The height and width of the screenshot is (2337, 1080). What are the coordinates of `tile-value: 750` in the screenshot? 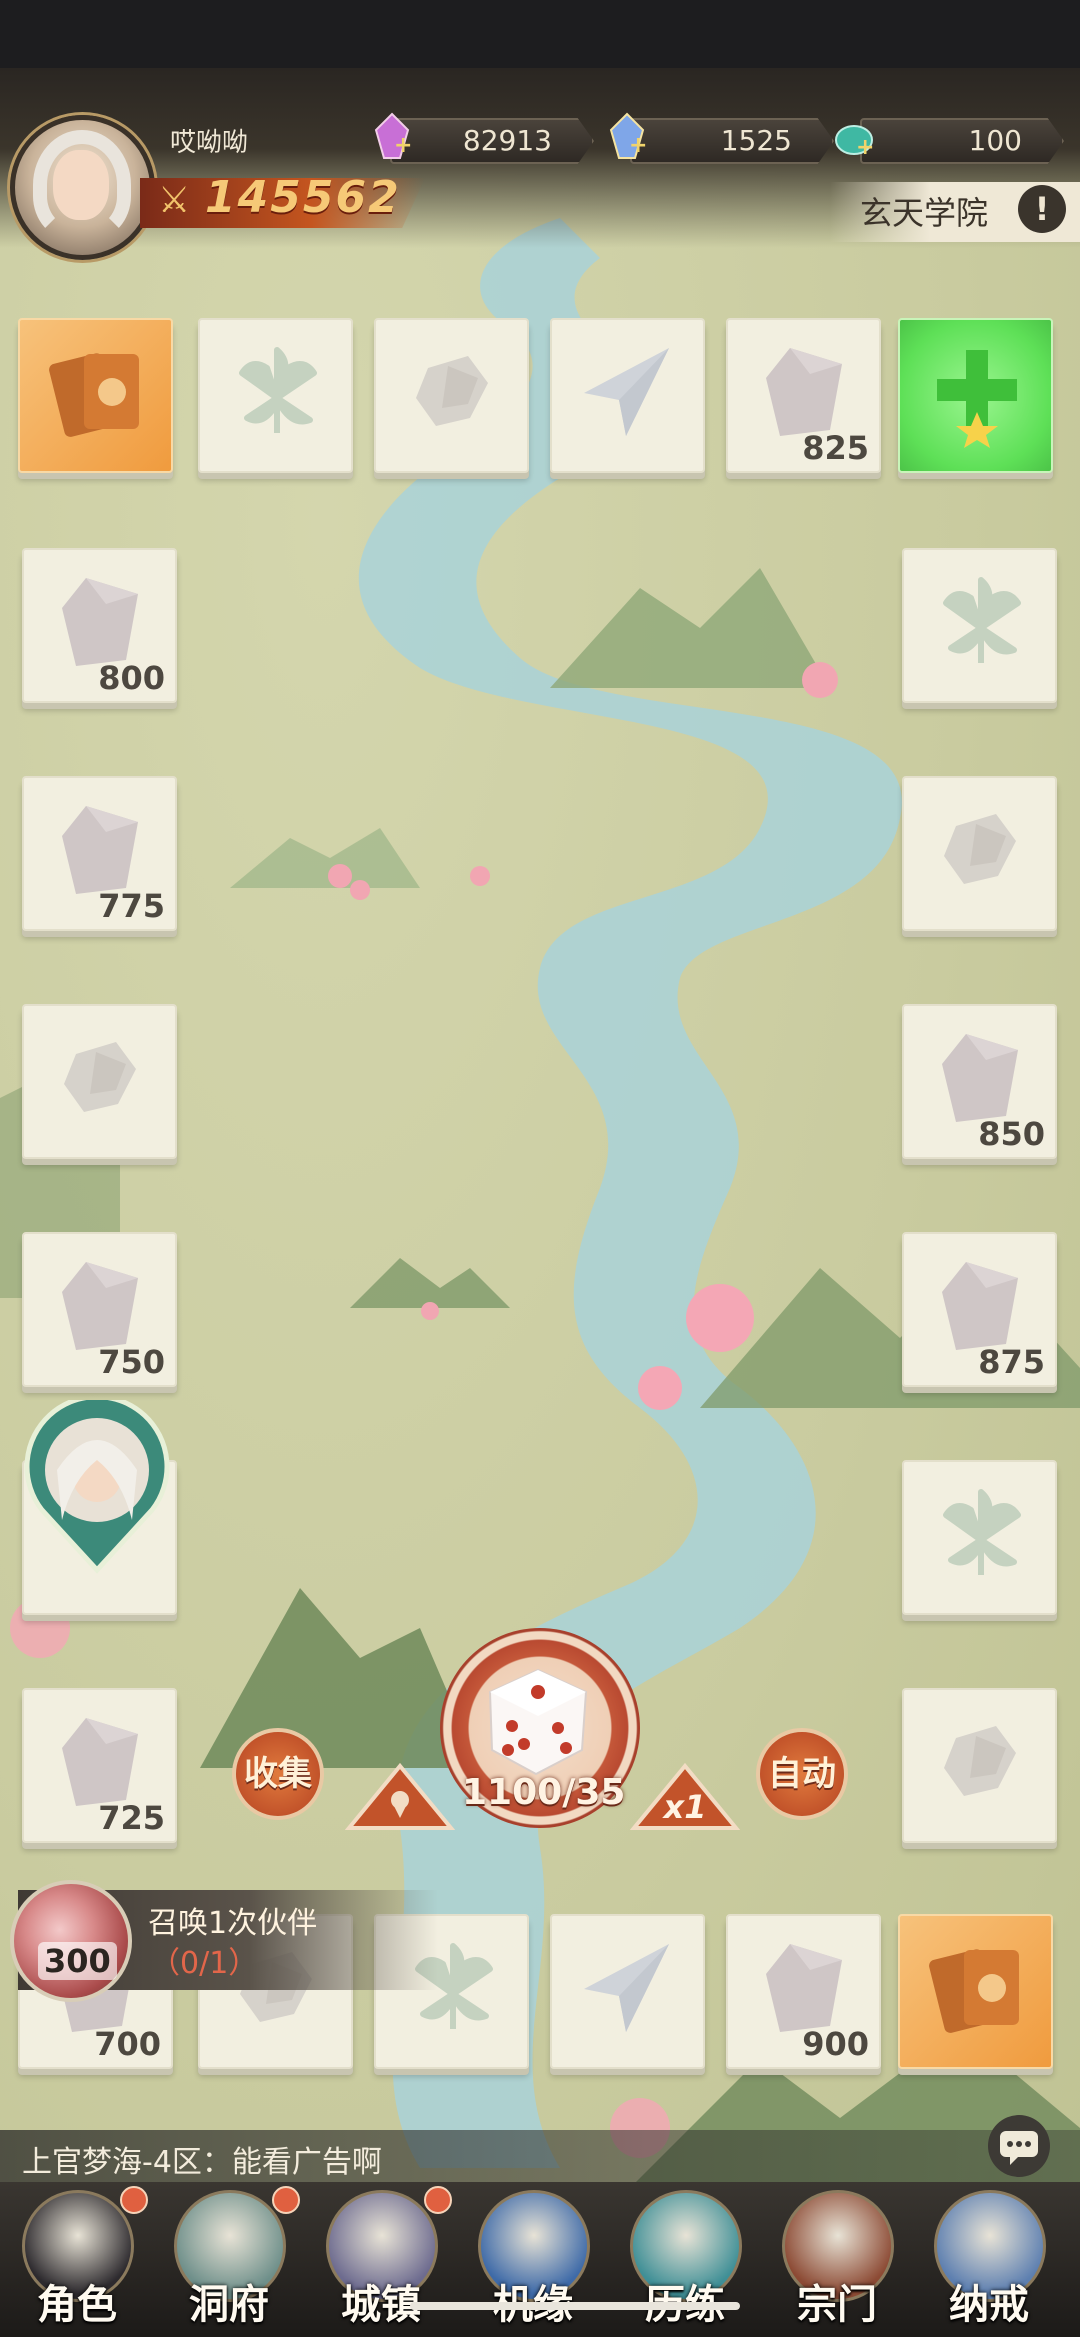 It's located at (131, 1362).